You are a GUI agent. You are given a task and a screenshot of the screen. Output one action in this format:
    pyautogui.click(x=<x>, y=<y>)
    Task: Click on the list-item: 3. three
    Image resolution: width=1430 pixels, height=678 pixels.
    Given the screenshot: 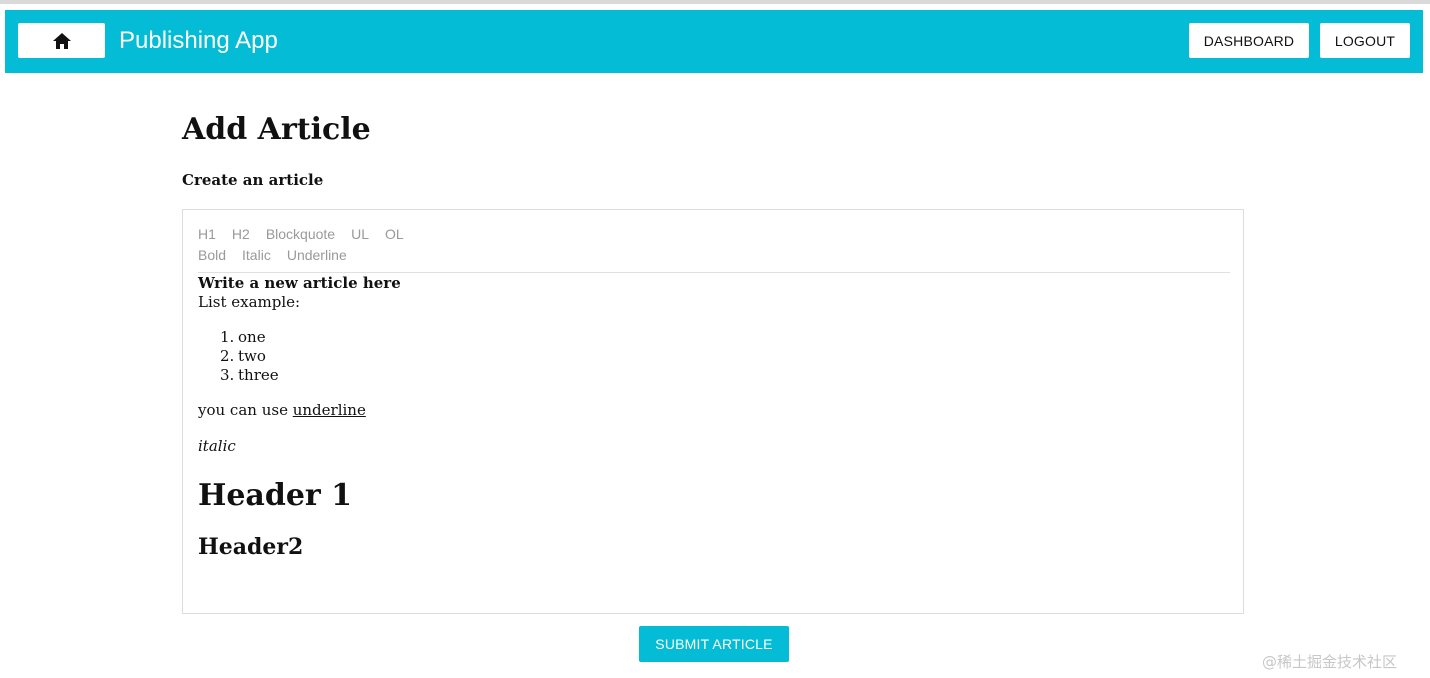 What is the action you would take?
    pyautogui.click(x=238, y=375)
    